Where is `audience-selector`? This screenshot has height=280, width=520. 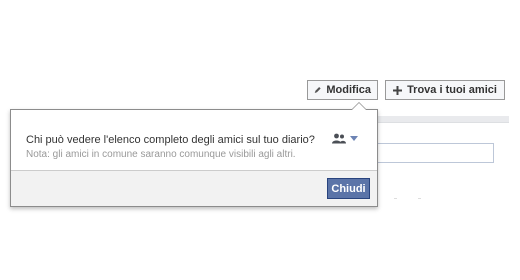 audience-selector is located at coordinates (345, 138).